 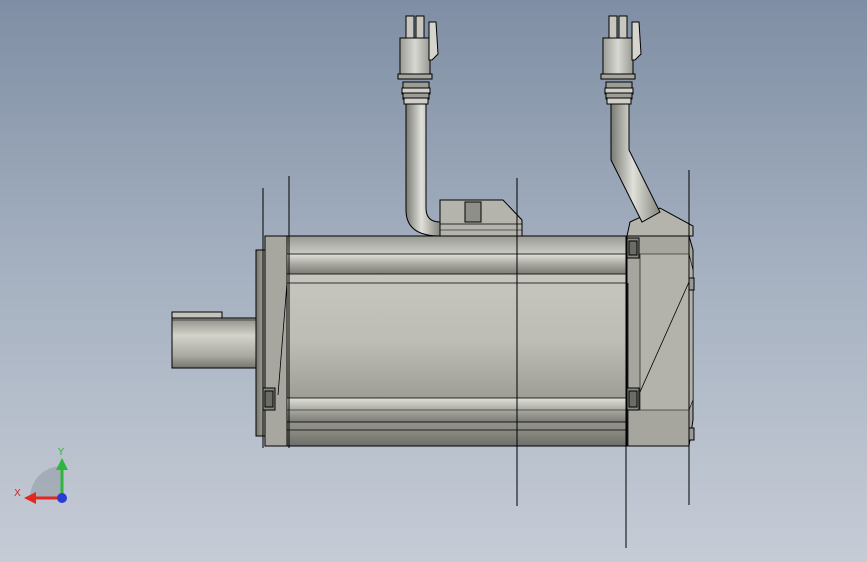 What do you see at coordinates (632, 152) in the screenshot?
I see `encoder-cable` at bounding box center [632, 152].